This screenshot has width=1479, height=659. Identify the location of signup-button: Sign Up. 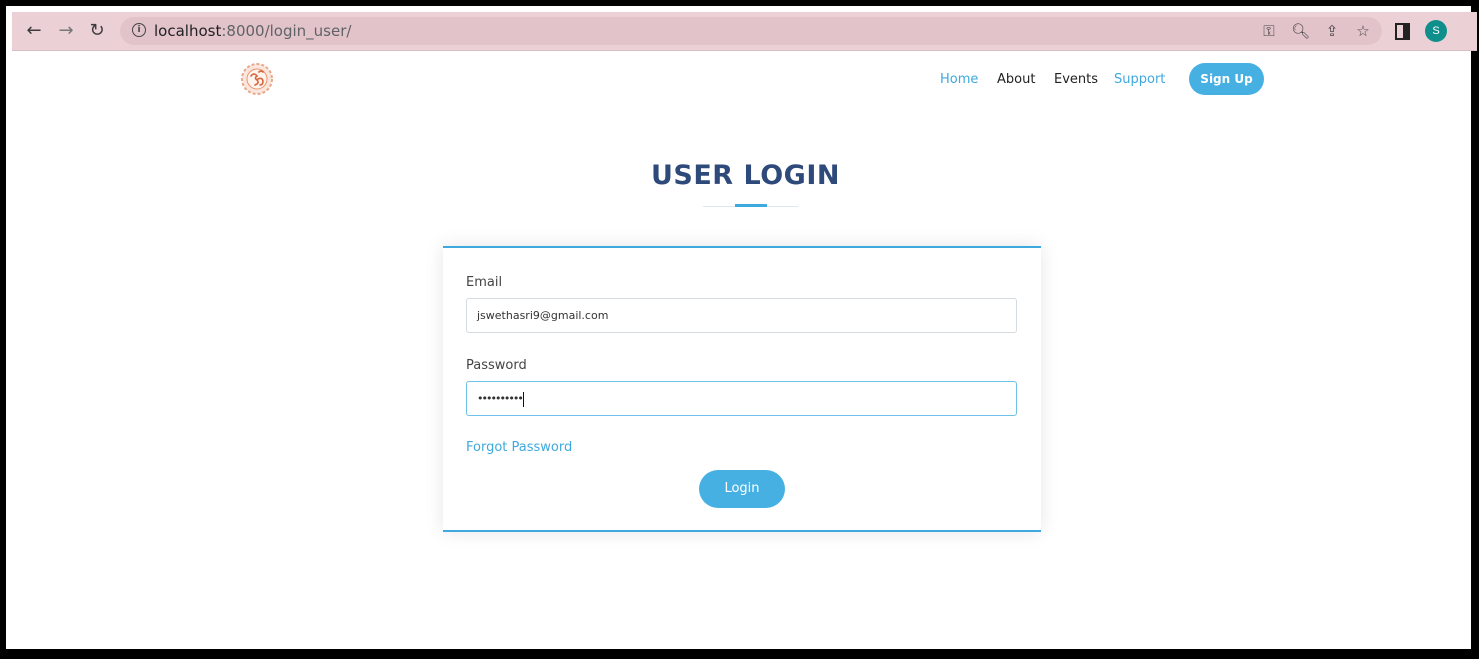
(1226, 79).